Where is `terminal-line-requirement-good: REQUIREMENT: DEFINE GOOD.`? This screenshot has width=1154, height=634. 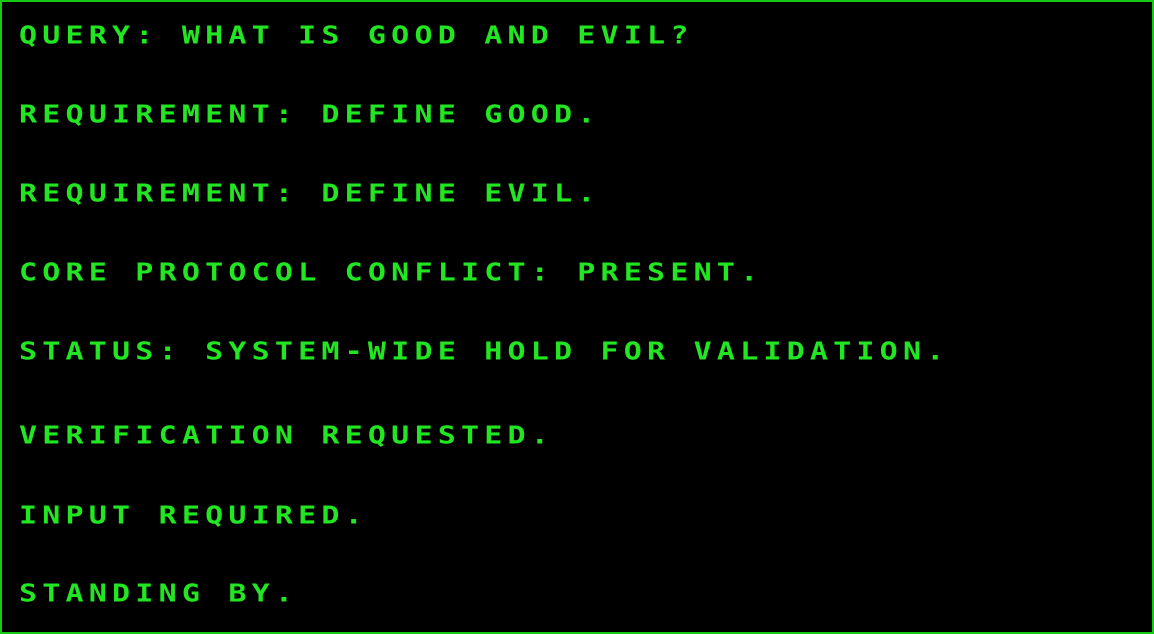
terminal-line-requirement-good: REQUIREMENT: DEFINE GOOD. is located at coordinates (310, 114).